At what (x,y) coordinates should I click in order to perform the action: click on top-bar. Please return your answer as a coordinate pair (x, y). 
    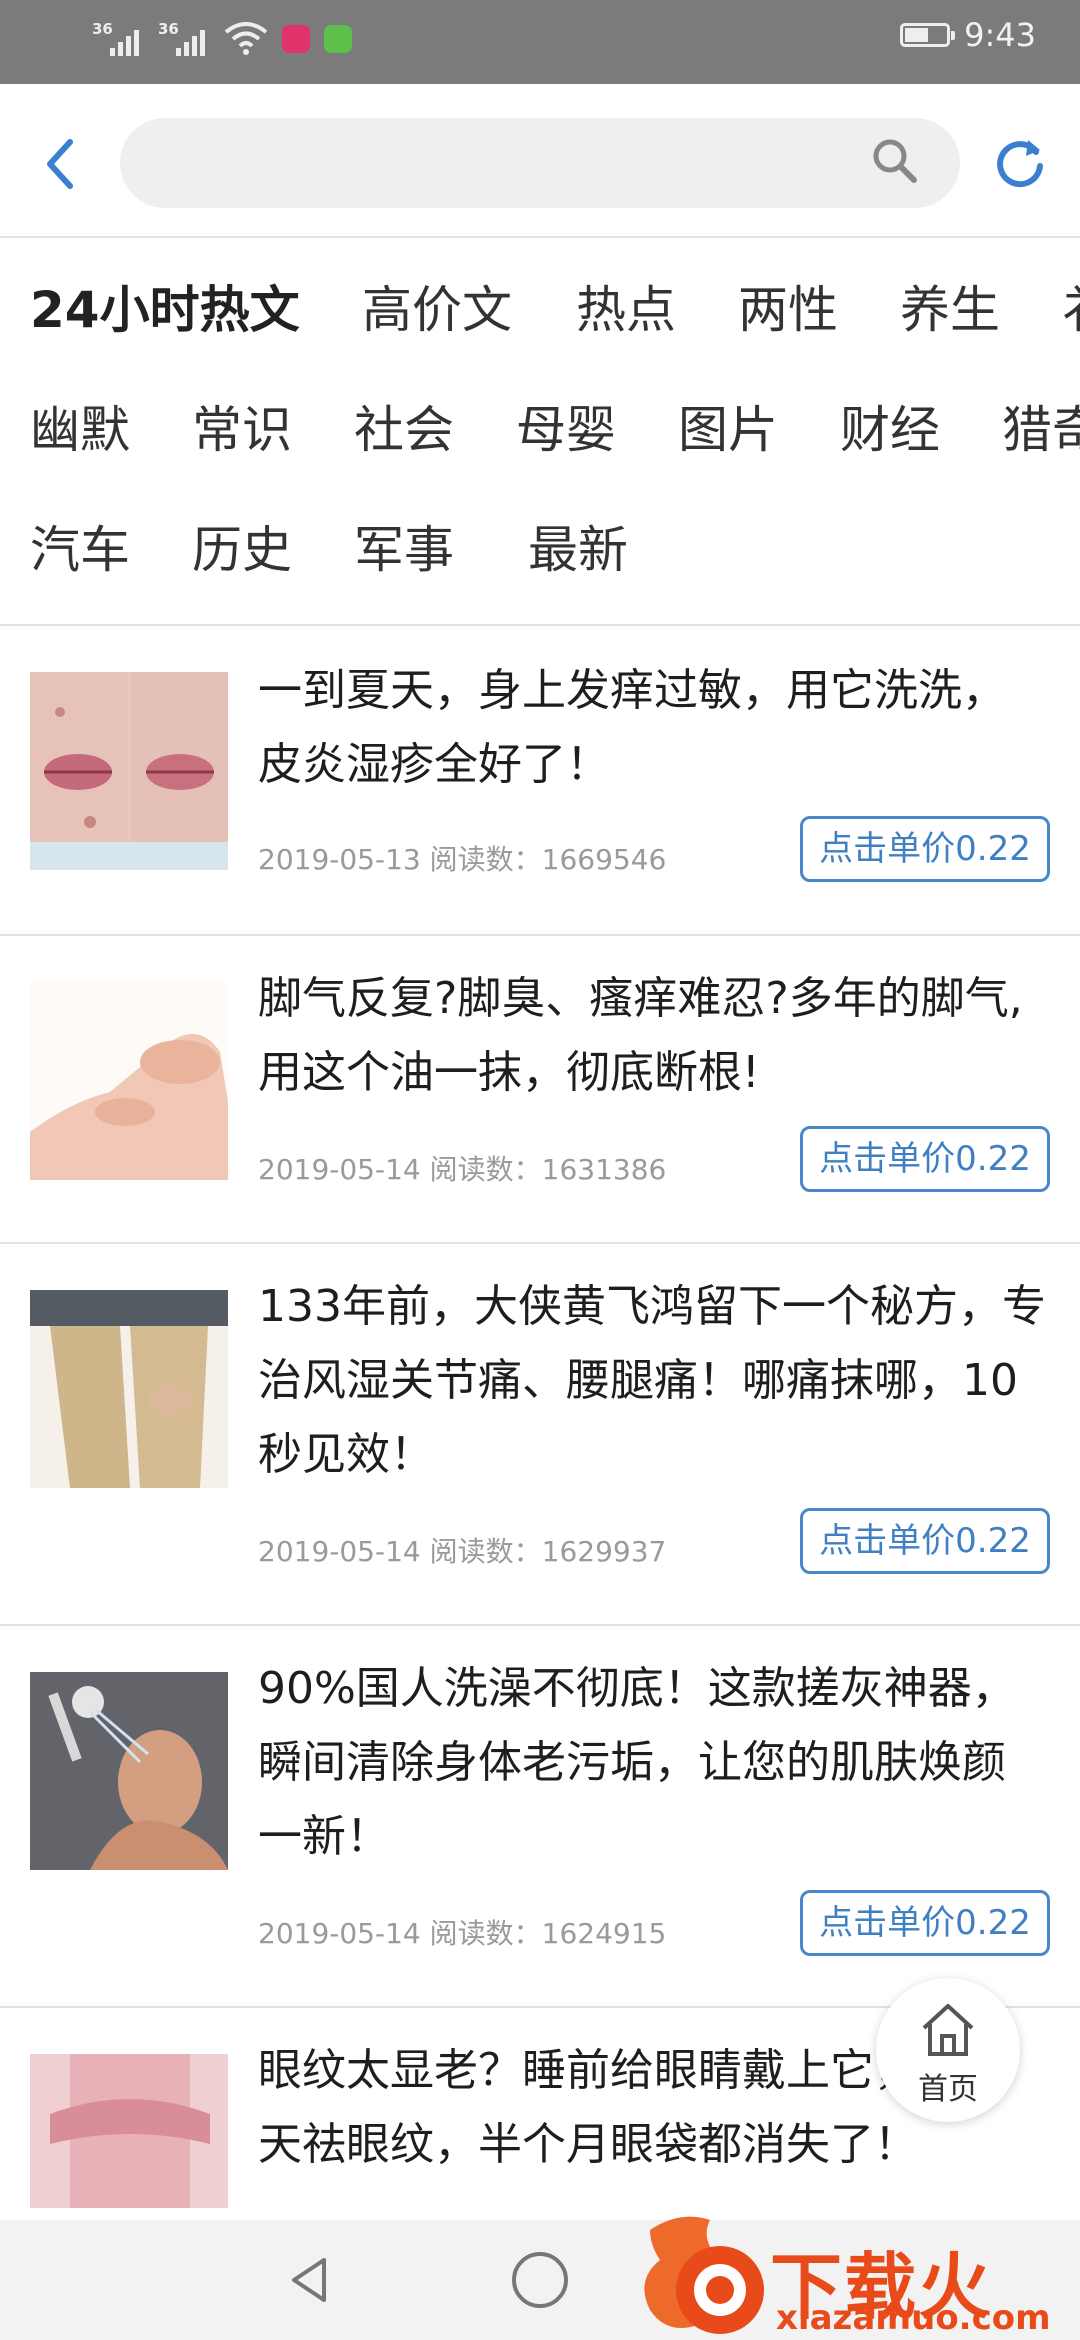
    Looking at the image, I should click on (540, 161).